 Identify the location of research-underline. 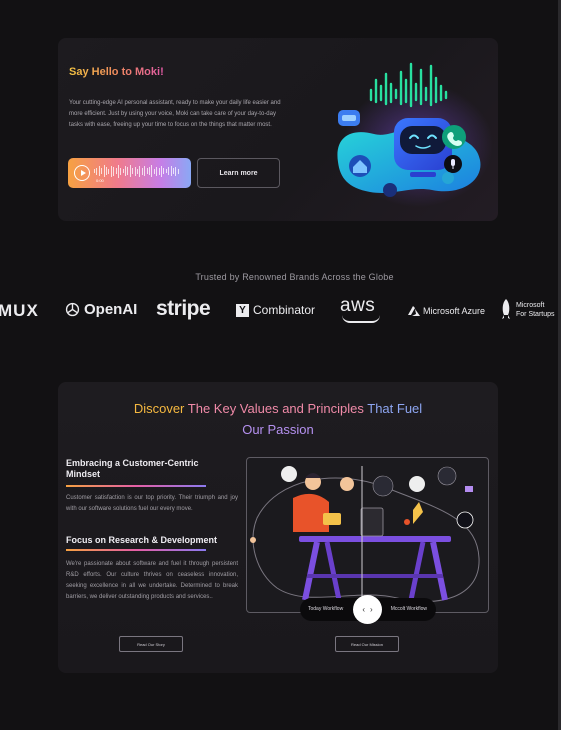
(136, 550).